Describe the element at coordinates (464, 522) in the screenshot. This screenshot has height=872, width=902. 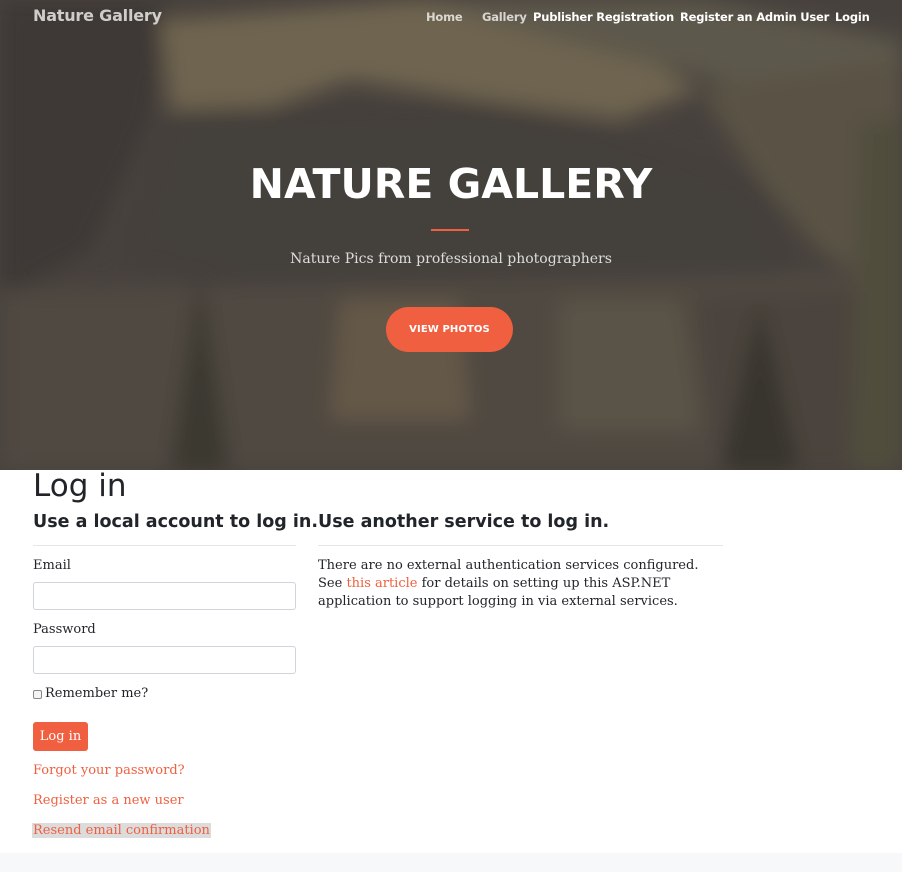
I see `external-login-heading: Use another service to log in.` at that location.